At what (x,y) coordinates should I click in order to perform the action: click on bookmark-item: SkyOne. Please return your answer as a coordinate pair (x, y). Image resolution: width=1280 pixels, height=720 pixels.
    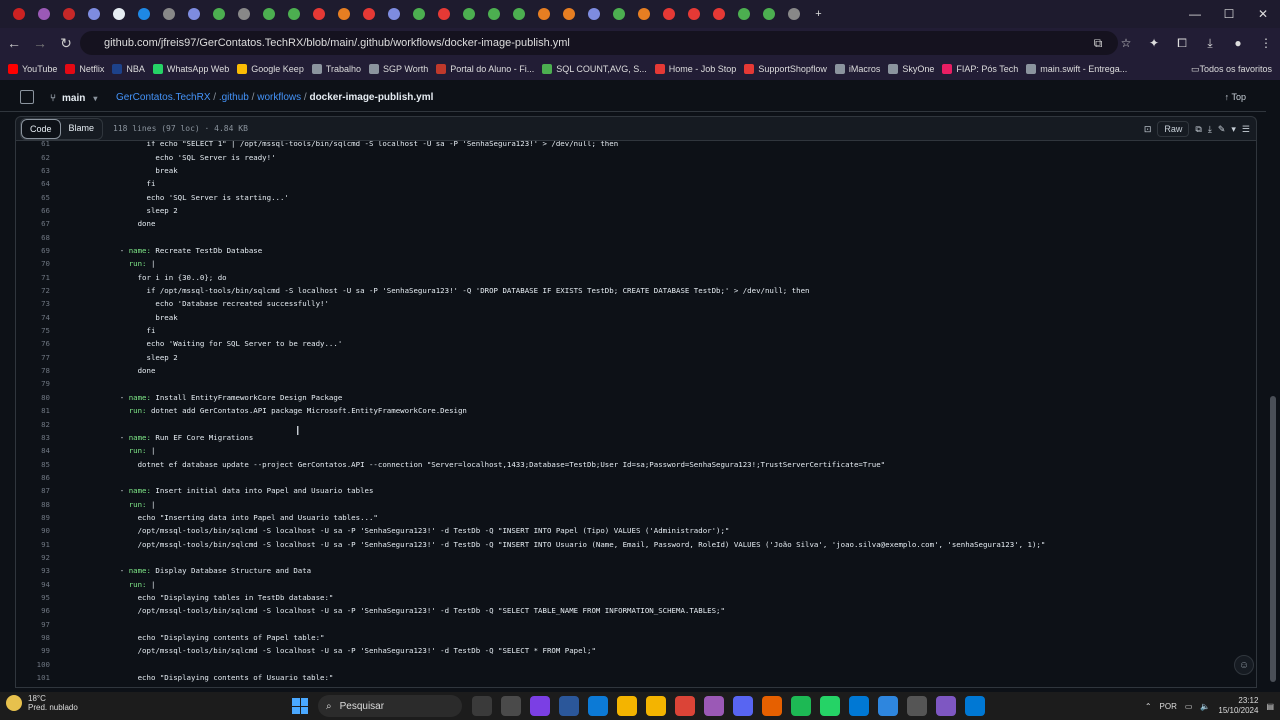
    Looking at the image, I should click on (911, 69).